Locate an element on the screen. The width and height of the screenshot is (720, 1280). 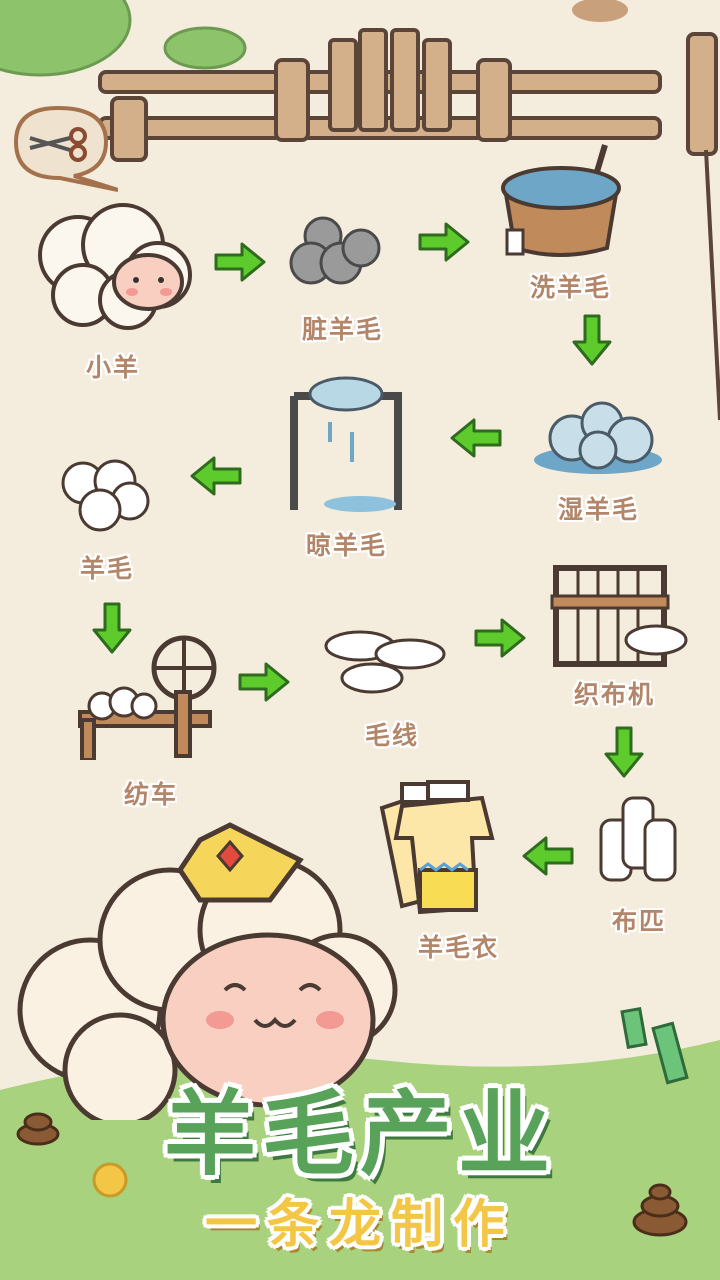
loom-icon is located at coordinates (620, 613).